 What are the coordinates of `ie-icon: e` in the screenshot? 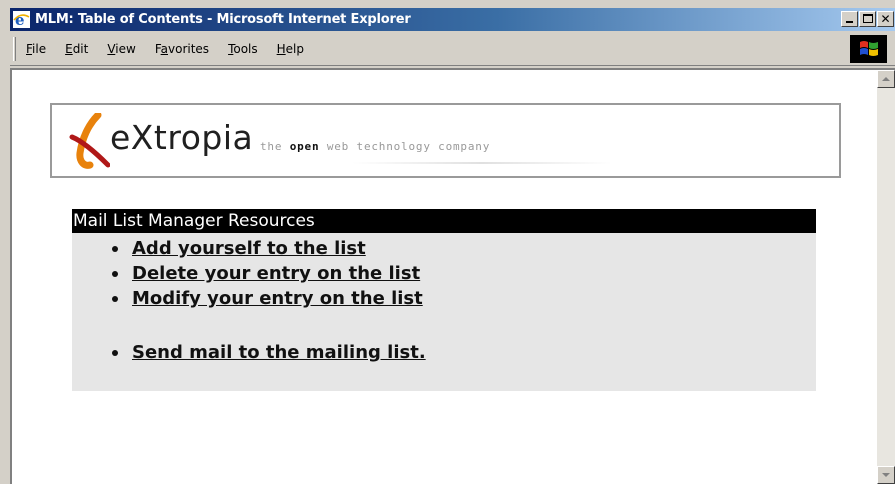 It's located at (21, 19).